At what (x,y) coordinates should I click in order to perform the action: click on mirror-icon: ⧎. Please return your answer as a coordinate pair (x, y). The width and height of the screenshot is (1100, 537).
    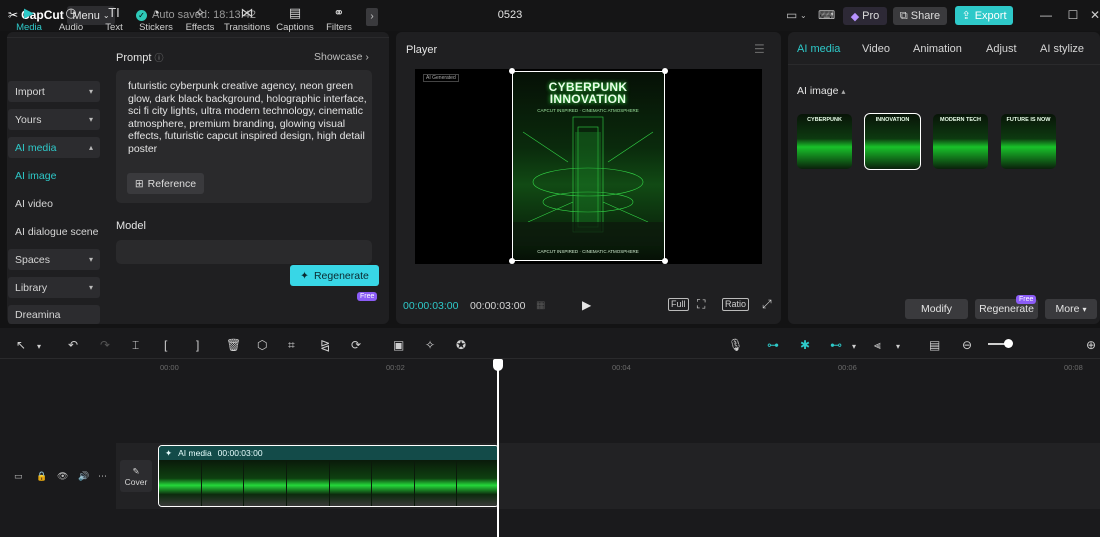
    Looking at the image, I should click on (325, 345).